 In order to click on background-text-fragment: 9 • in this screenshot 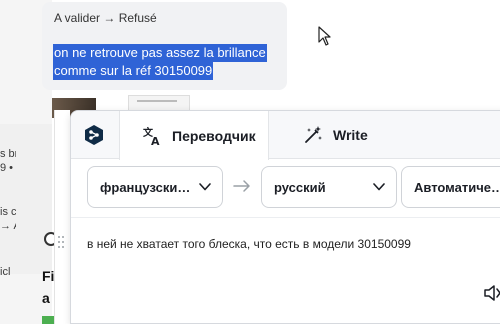, I will do `click(7, 168)`.